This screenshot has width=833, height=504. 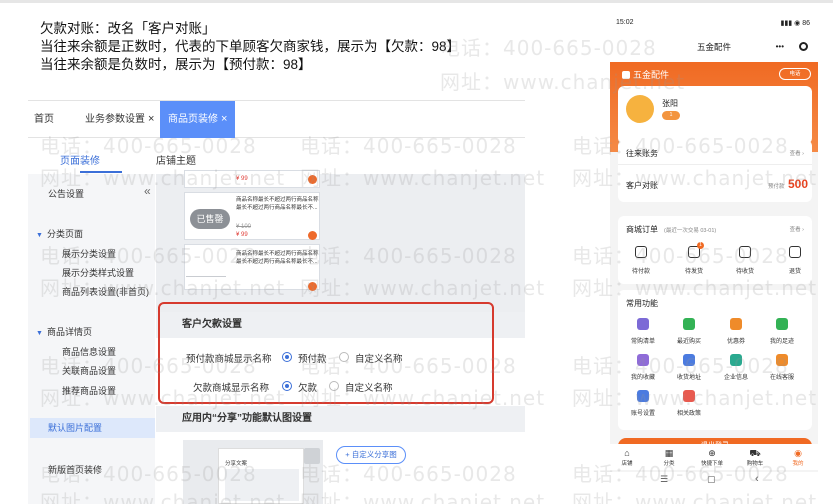 What do you see at coordinates (780, 47) in the screenshot?
I see `more-icon: •••` at bounding box center [780, 47].